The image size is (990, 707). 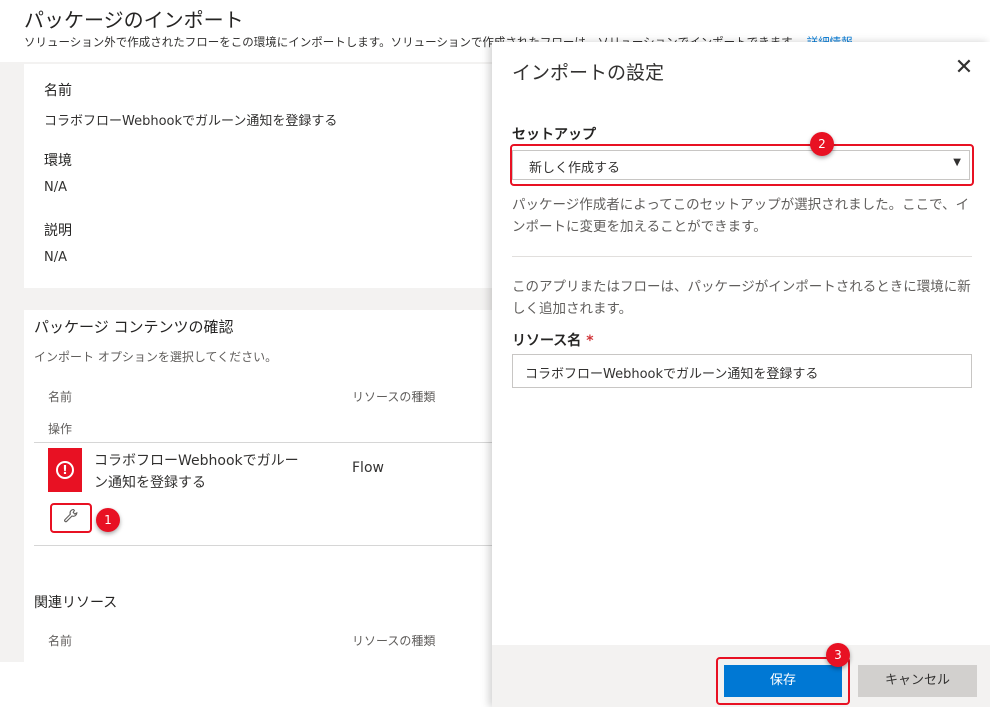 I want to click on wrench-icon, so click(x=71, y=518).